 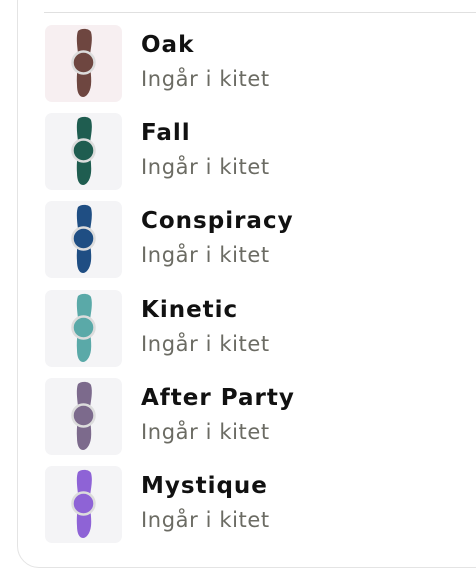 What do you see at coordinates (166, 133) in the screenshot?
I see `product-name: Fall` at bounding box center [166, 133].